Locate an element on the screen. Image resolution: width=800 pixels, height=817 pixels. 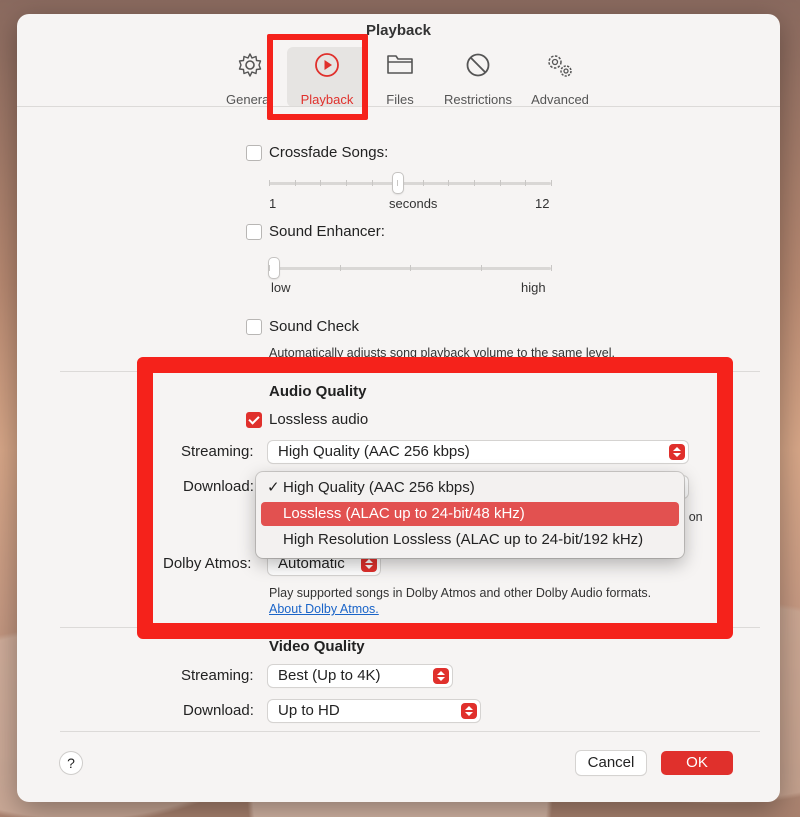
tab-files: Files is located at coordinates (400, 78).